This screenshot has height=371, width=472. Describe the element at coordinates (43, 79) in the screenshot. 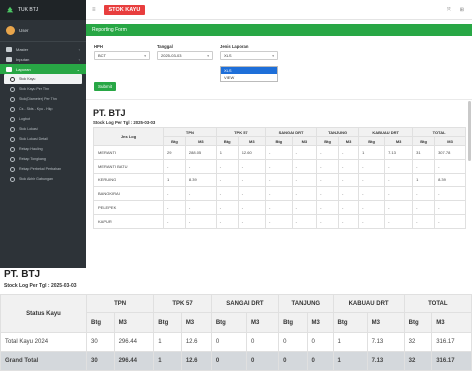

I see `submenu-item-stok-kayu: Stok Kayu` at that location.